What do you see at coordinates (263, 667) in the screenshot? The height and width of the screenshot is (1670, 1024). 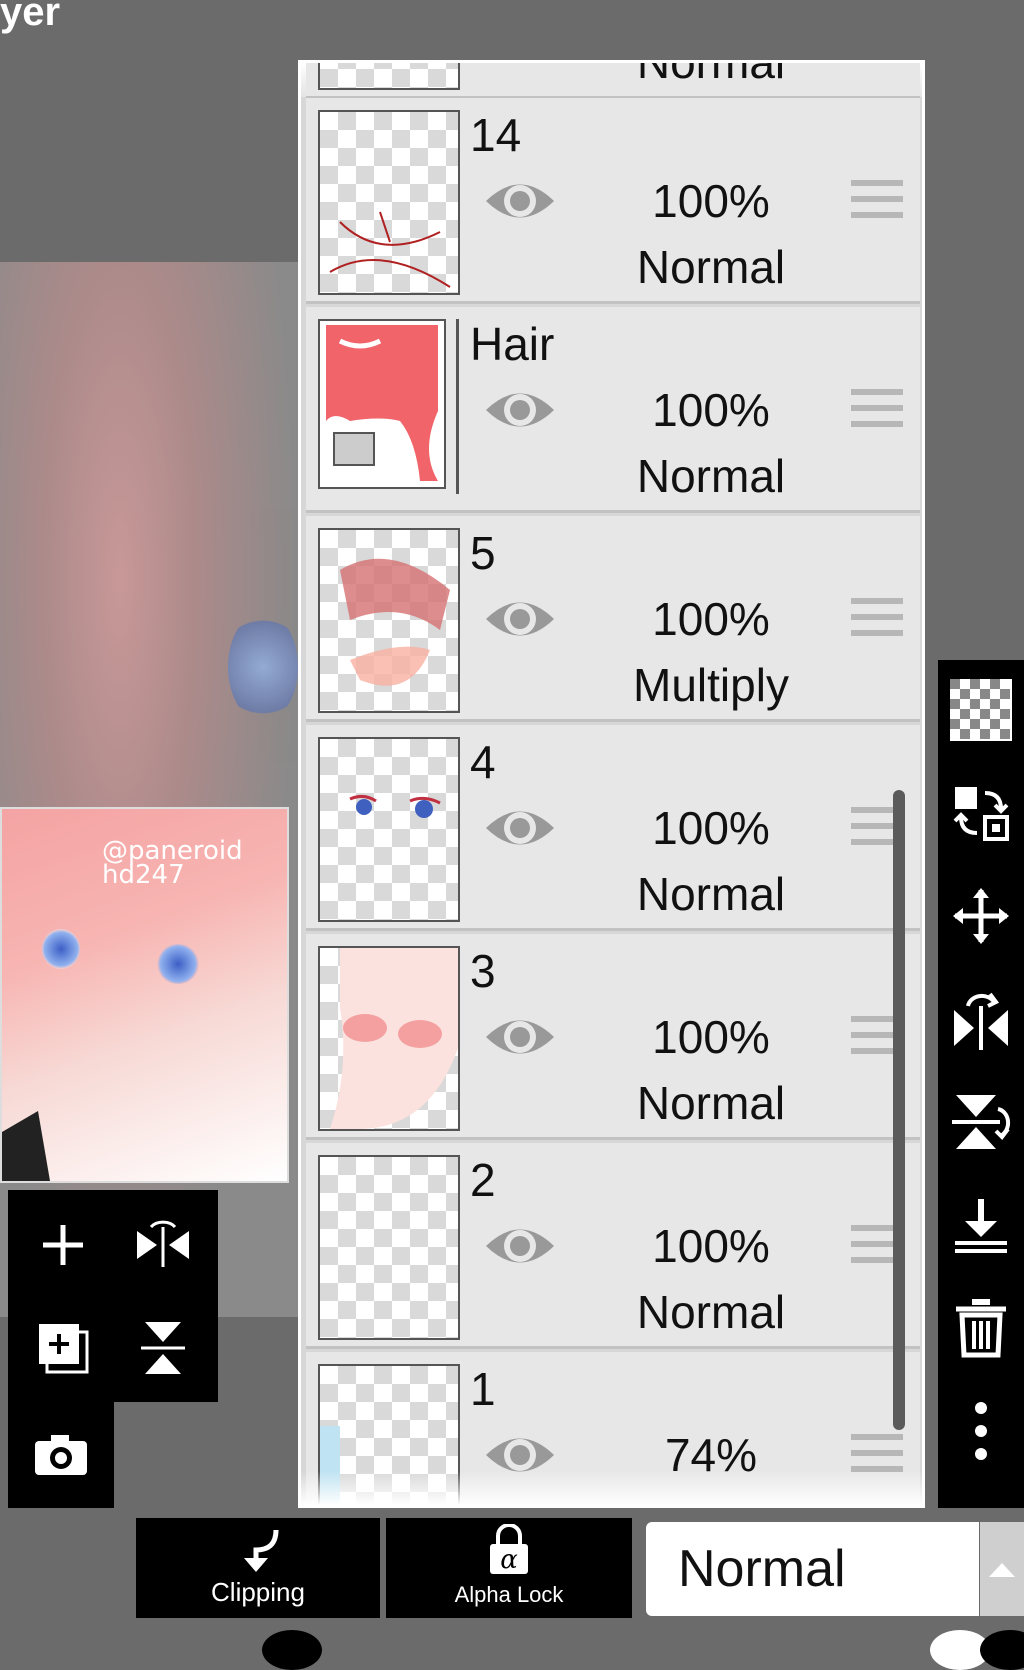 I see `canvas-eye-detail` at bounding box center [263, 667].